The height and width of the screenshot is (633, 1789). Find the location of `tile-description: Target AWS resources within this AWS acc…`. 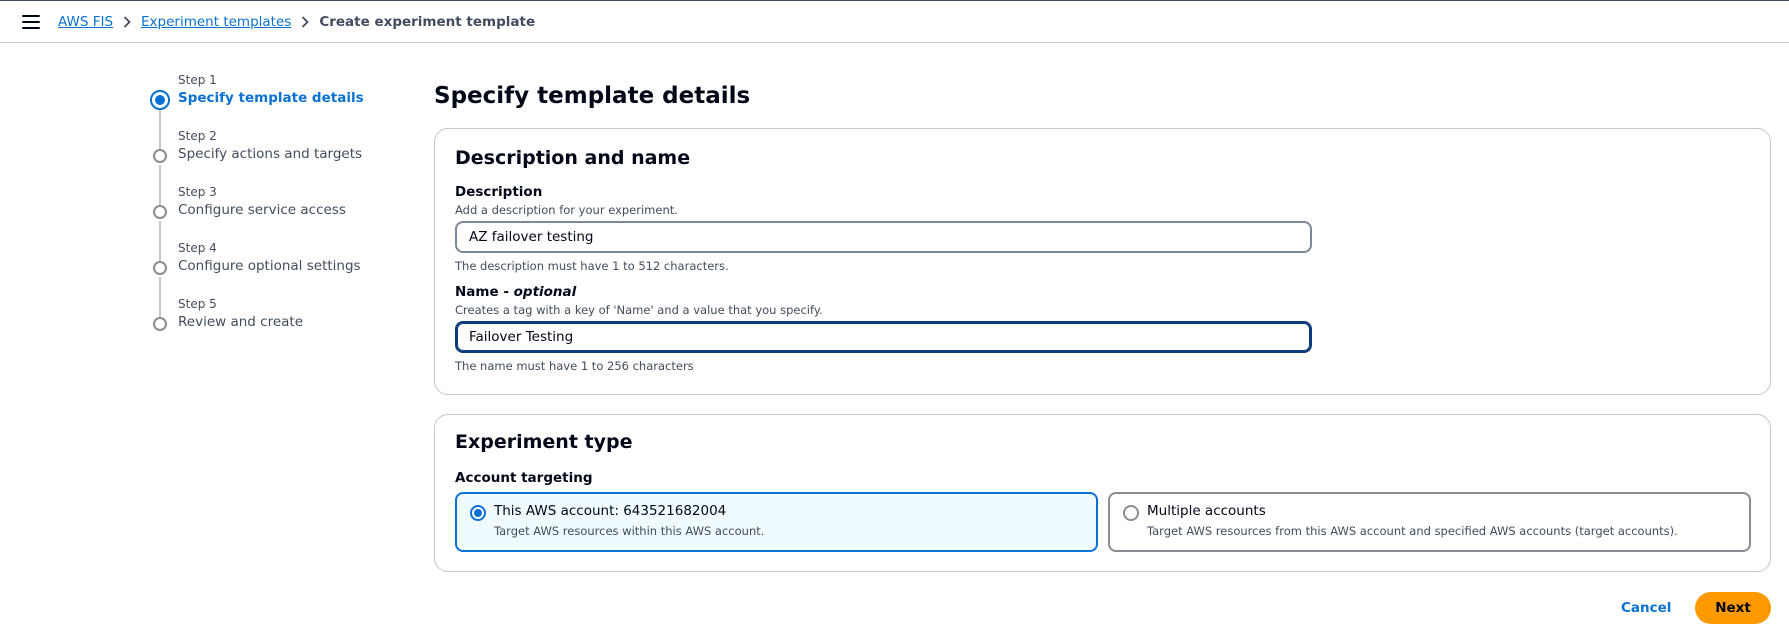

tile-description: Target AWS resources within this AWS acc… is located at coordinates (629, 531).